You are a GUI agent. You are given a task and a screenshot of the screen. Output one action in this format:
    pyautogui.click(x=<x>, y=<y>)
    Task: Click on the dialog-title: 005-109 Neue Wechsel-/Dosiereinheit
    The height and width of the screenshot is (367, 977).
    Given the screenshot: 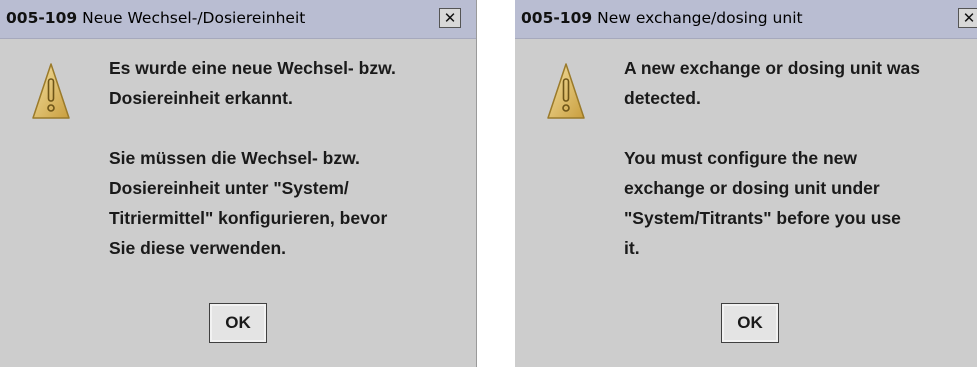 What is the action you would take?
    pyautogui.click(x=155, y=18)
    